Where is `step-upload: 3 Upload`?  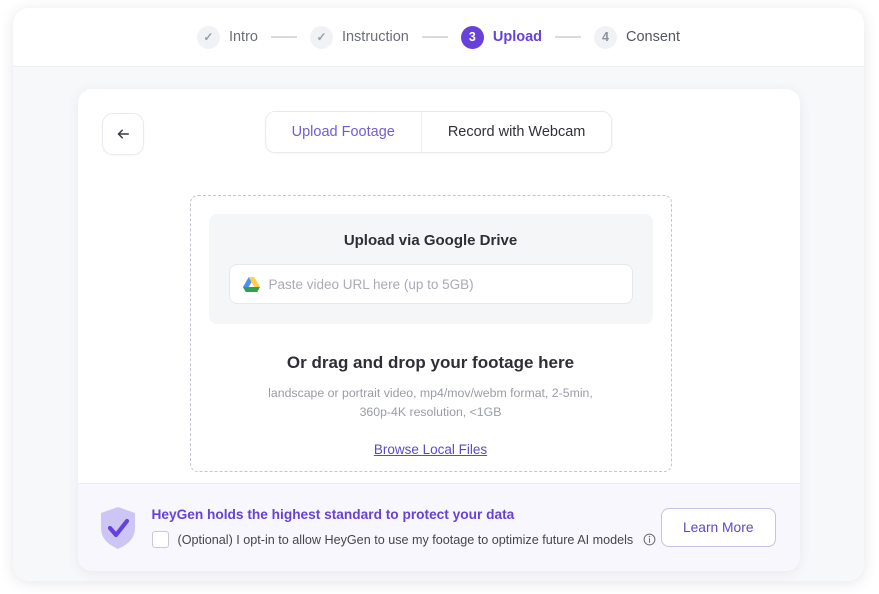 step-upload: 3 Upload is located at coordinates (501, 37).